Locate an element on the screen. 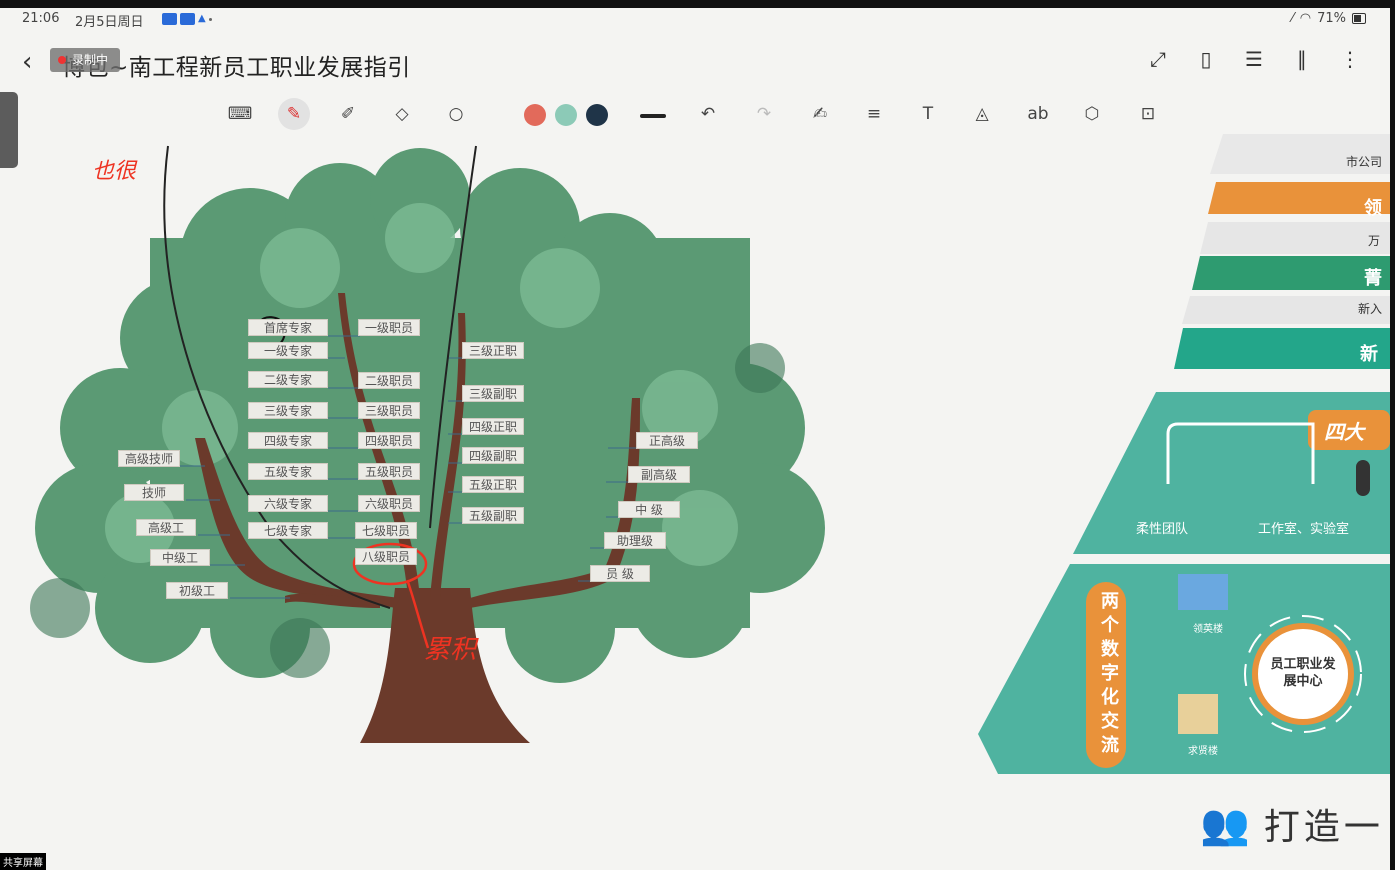 The height and width of the screenshot is (870, 1395). section-item: 柔性团队 is located at coordinates (1162, 529).